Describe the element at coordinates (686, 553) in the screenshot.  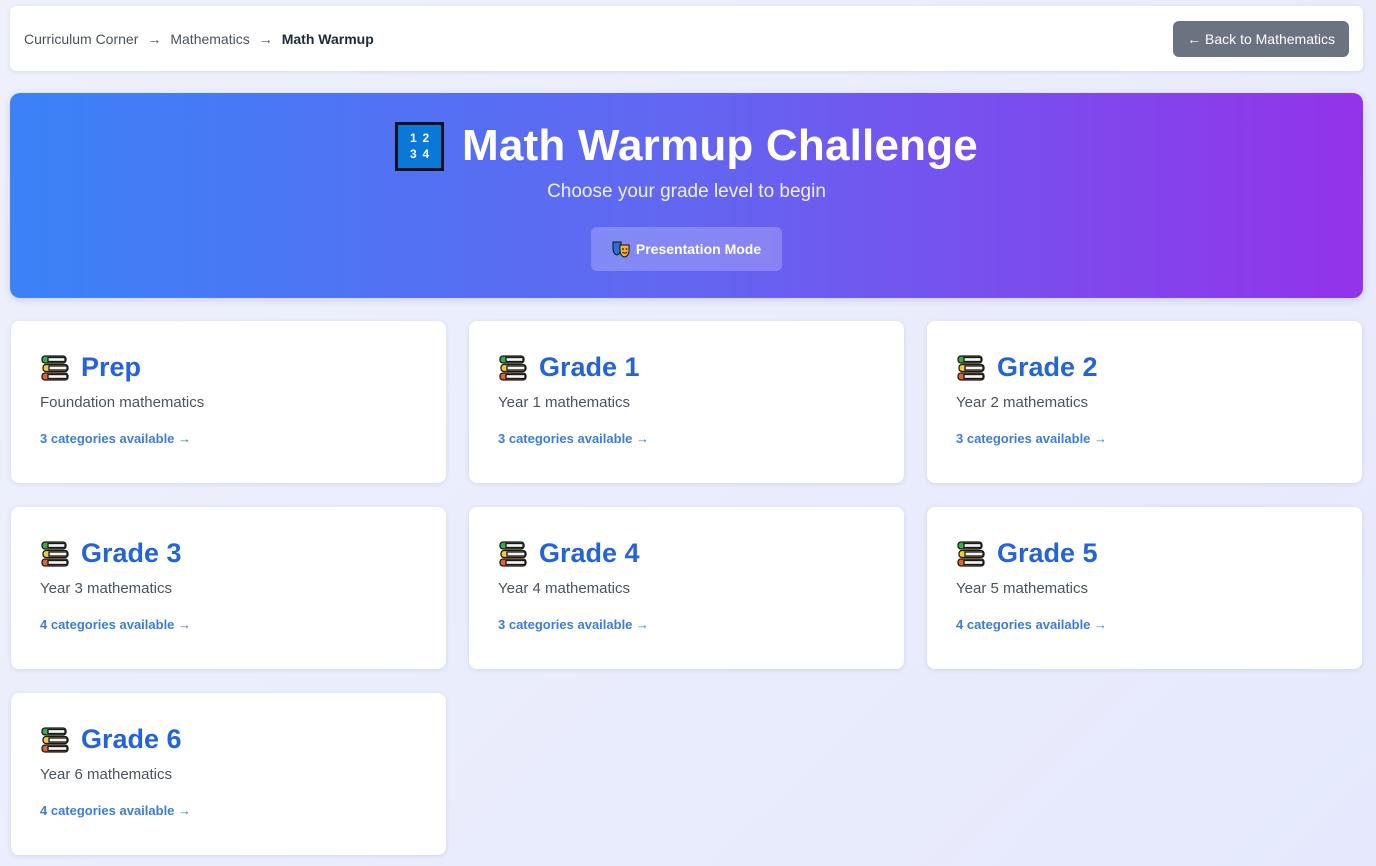
I see `card-title-row: Grade 4` at that location.